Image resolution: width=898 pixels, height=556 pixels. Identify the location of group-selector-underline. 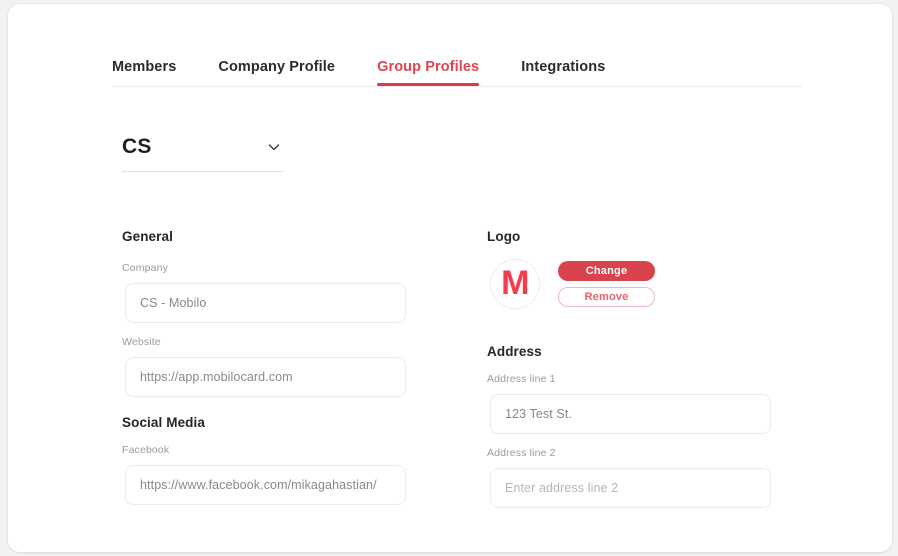
(203, 171).